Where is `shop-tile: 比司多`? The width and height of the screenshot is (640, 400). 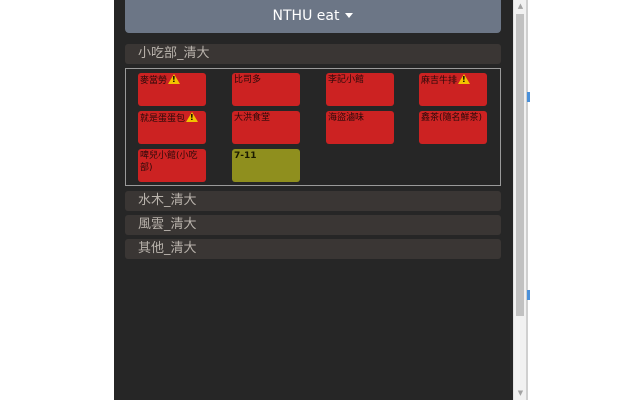
shop-tile: 比司多 is located at coordinates (266, 89).